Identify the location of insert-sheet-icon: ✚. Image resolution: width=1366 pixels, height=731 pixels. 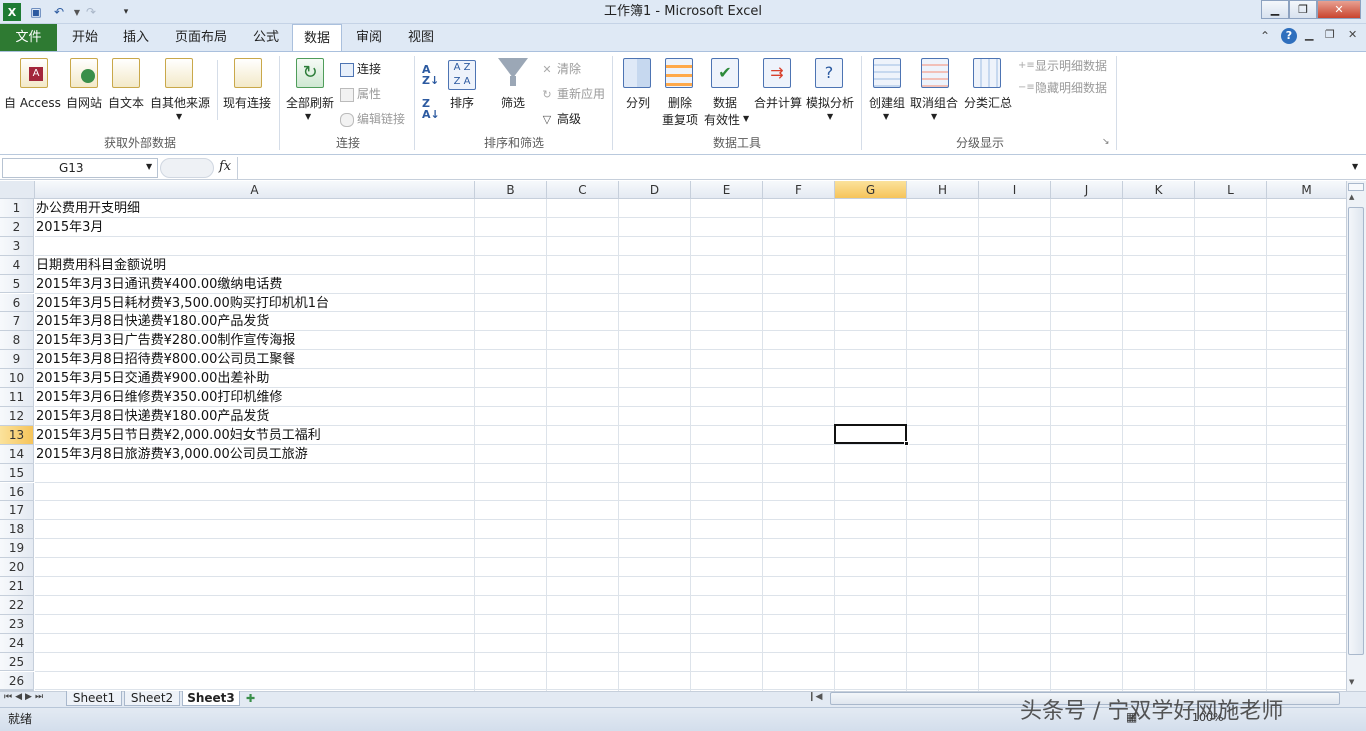
(250, 698).